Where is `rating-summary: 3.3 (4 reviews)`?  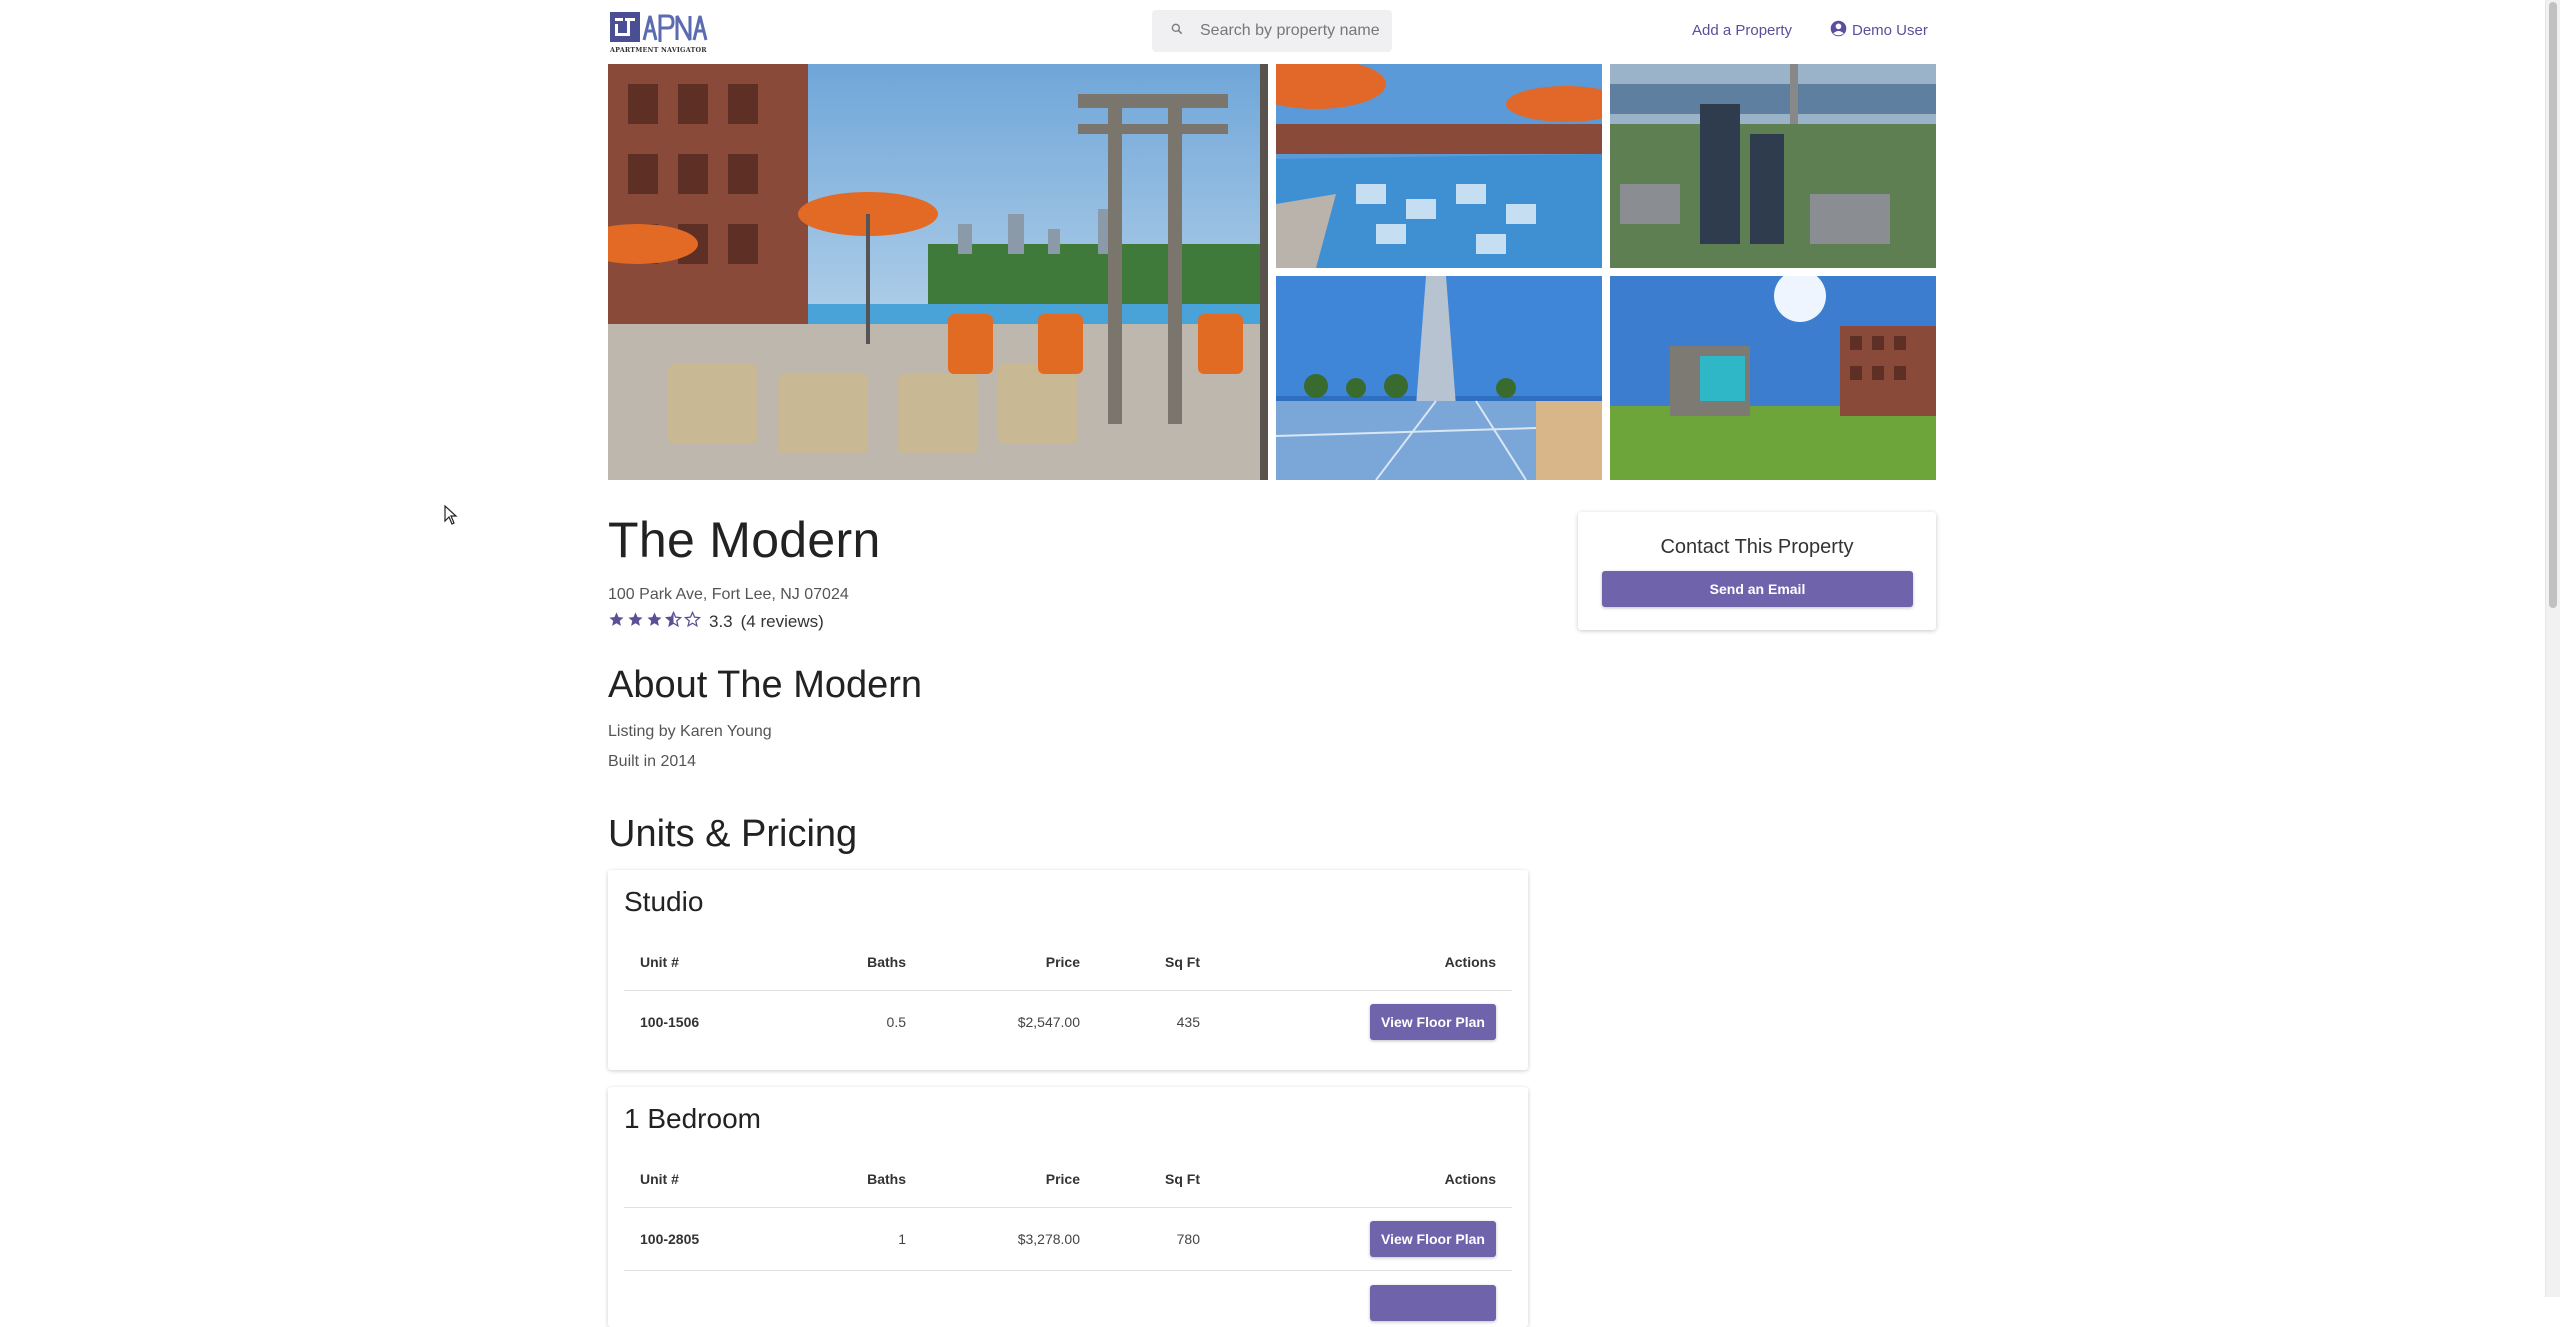 rating-summary: 3.3 (4 reviews) is located at coordinates (716, 622).